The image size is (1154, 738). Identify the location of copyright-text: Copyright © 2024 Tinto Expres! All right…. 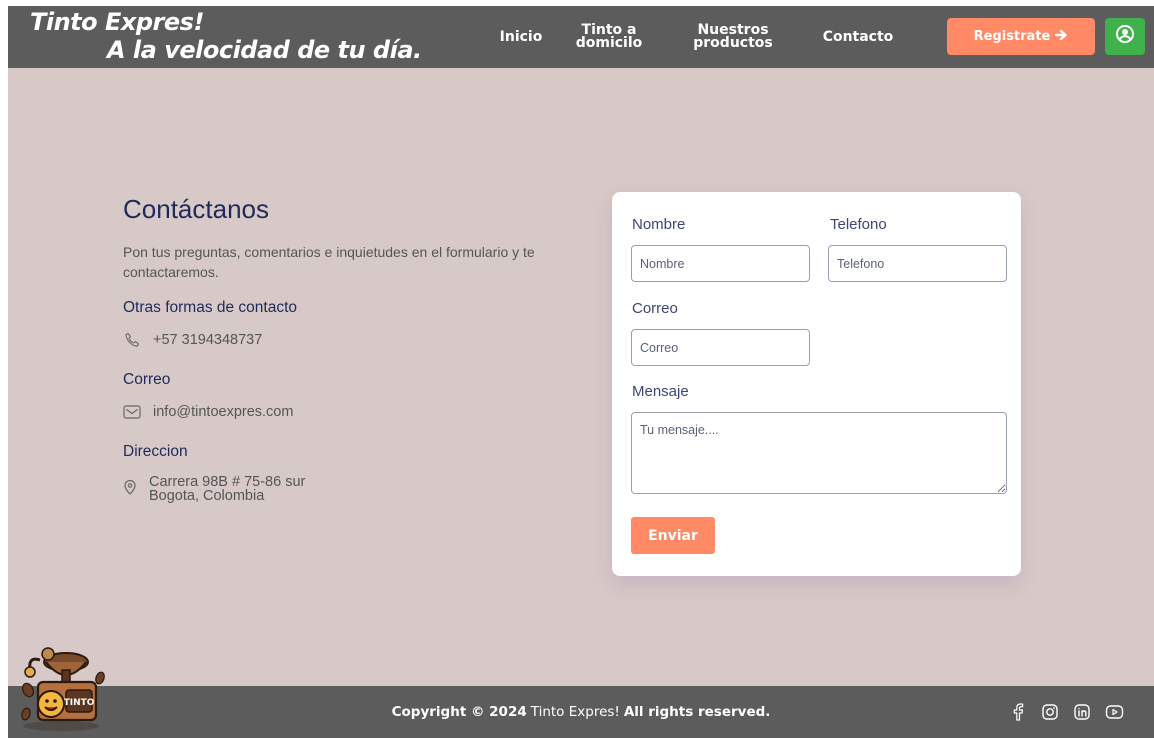
(581, 712).